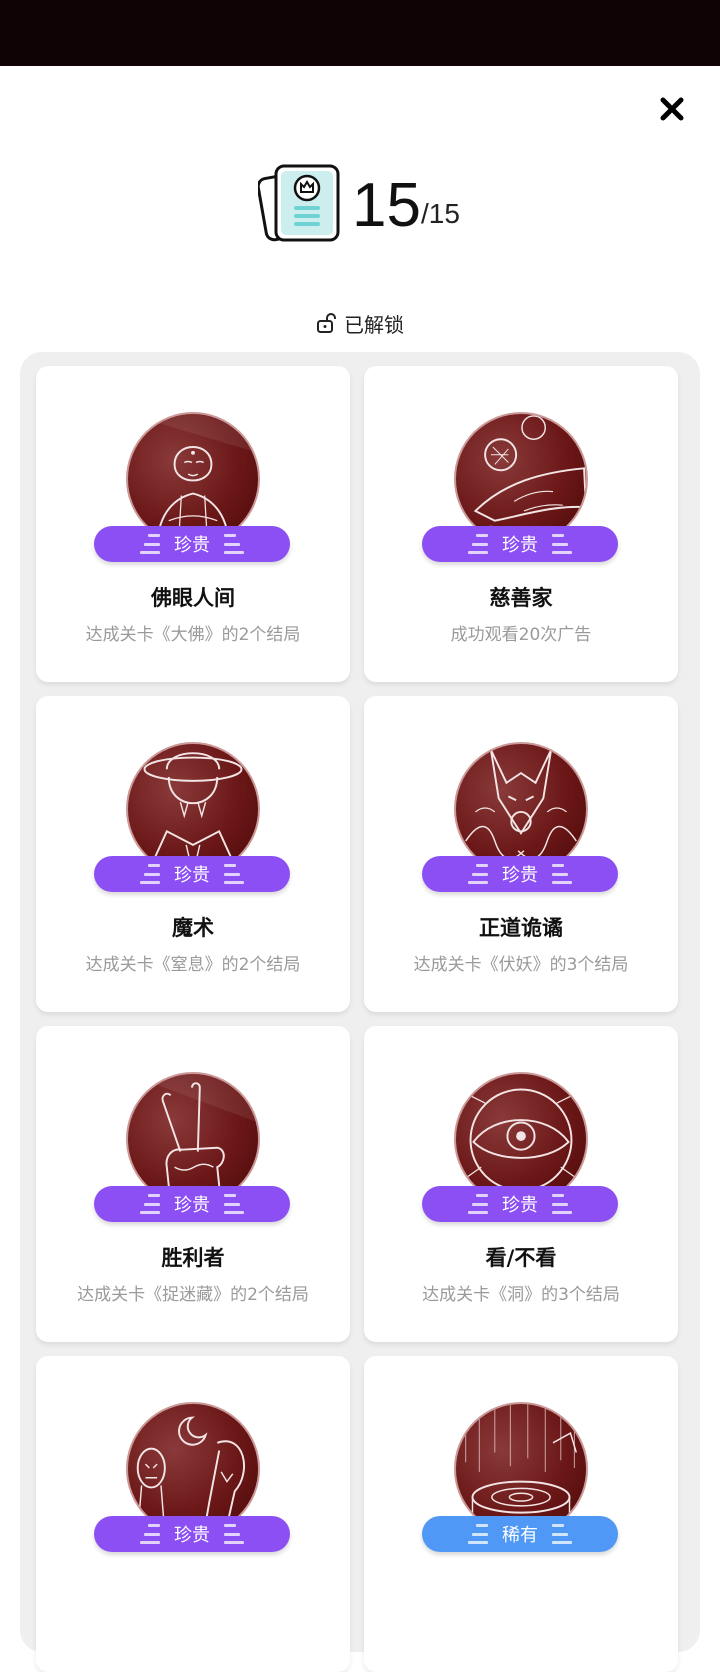 The height and width of the screenshot is (1672, 720). Describe the element at coordinates (521, 854) in the screenshot. I see `achievement-card: 珍贵 正道诡谲 达成关卡《伏妖》的3个结局` at that location.